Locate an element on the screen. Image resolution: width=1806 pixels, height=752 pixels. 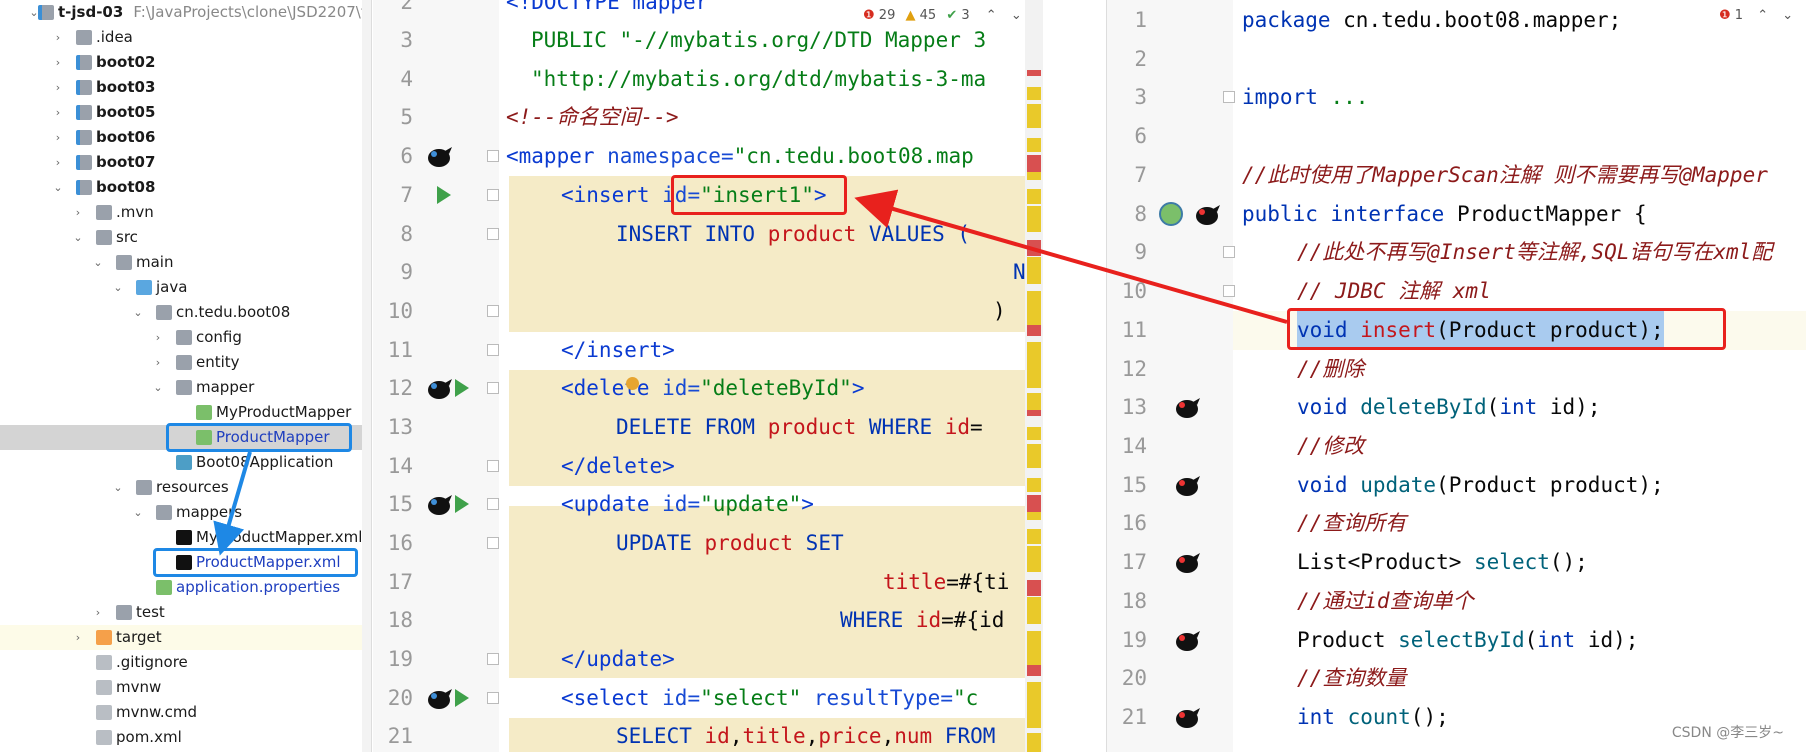
watermark: CSDN @李三岁~ is located at coordinates (1727, 733).